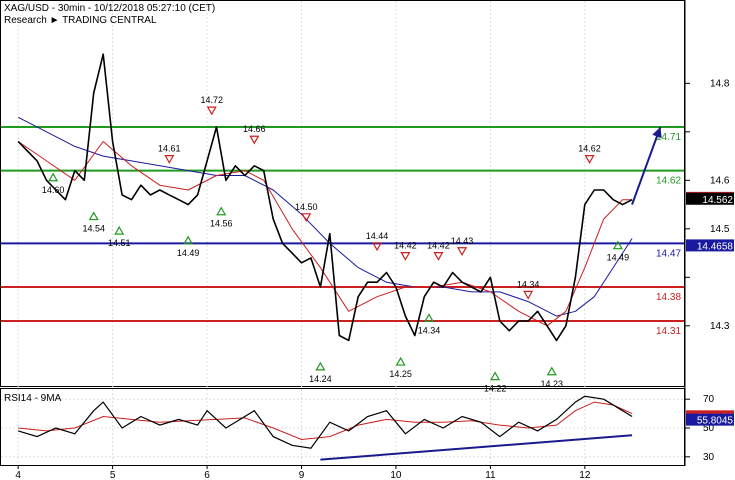  I want to click on pivot-low-label: 14.56, so click(221, 224).